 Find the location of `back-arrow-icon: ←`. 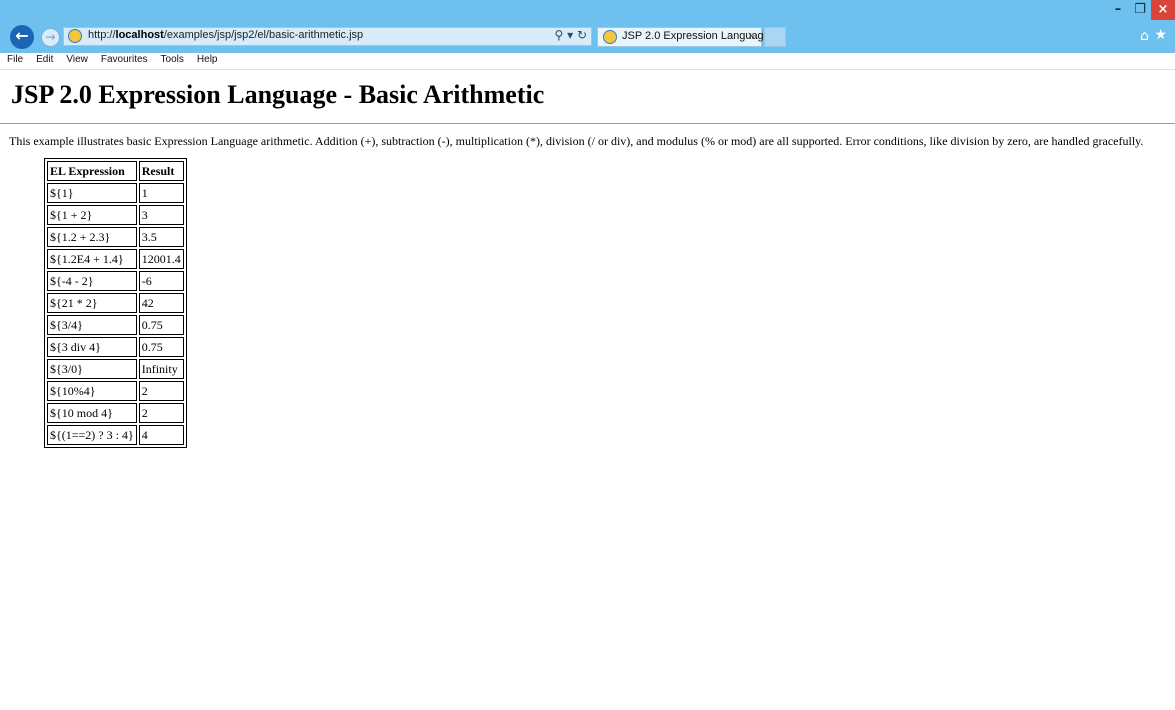

back-arrow-icon: ← is located at coordinates (22, 35).